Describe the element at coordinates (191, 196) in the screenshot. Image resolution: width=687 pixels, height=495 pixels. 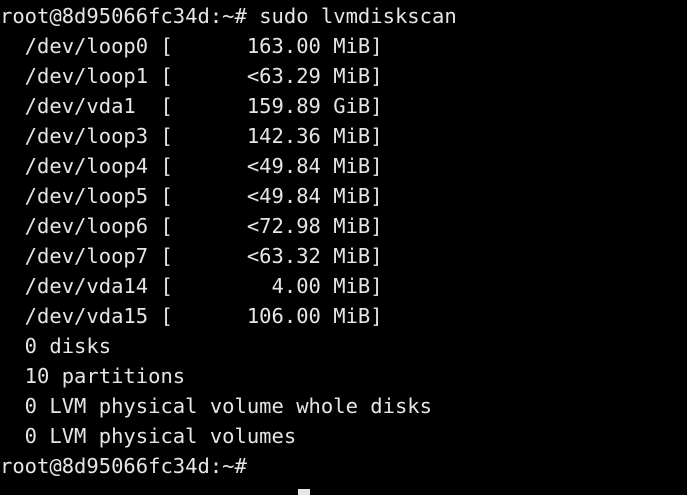
I see `output-line: /dev/loop5 [ <49.84 MiB]` at that location.